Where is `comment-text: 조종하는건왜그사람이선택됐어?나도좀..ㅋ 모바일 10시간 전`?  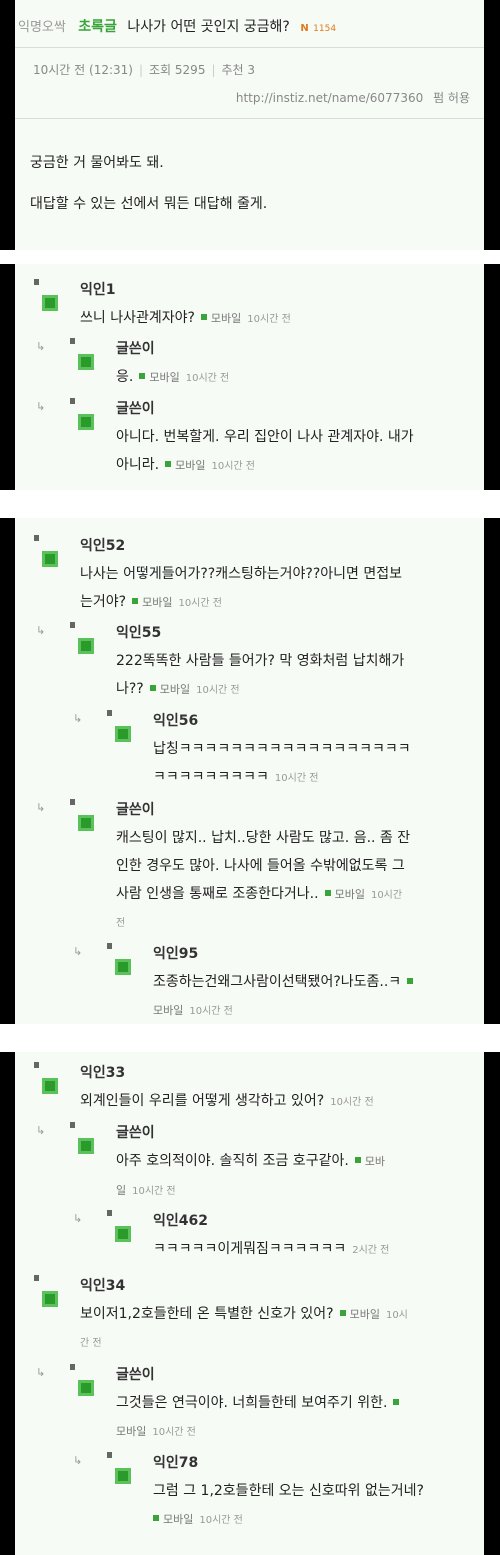
comment-text: 조종하는건왜그사람이선택됐어?나도좀..ㅋ 모바일 10시간 전 is located at coordinates (285, 996).